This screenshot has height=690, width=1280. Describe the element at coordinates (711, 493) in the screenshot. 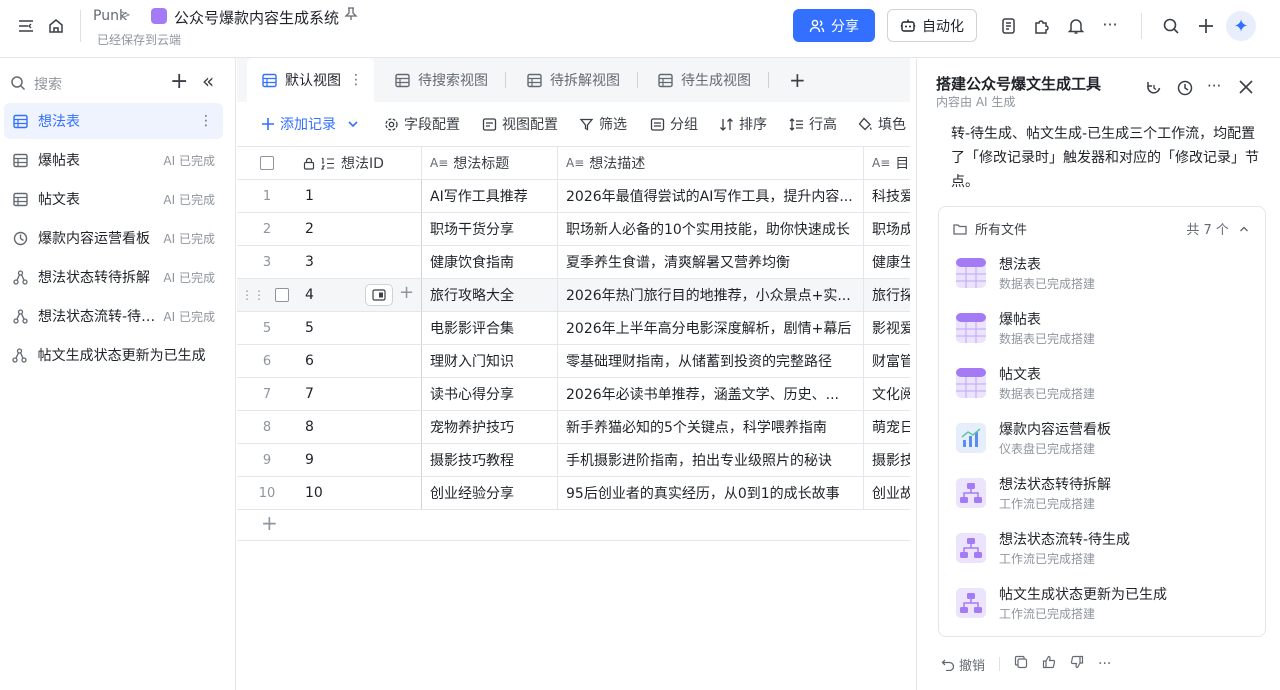

I see `cell-idea-desc: 95后创业者的真实经历，从0到1的成长故事` at that location.